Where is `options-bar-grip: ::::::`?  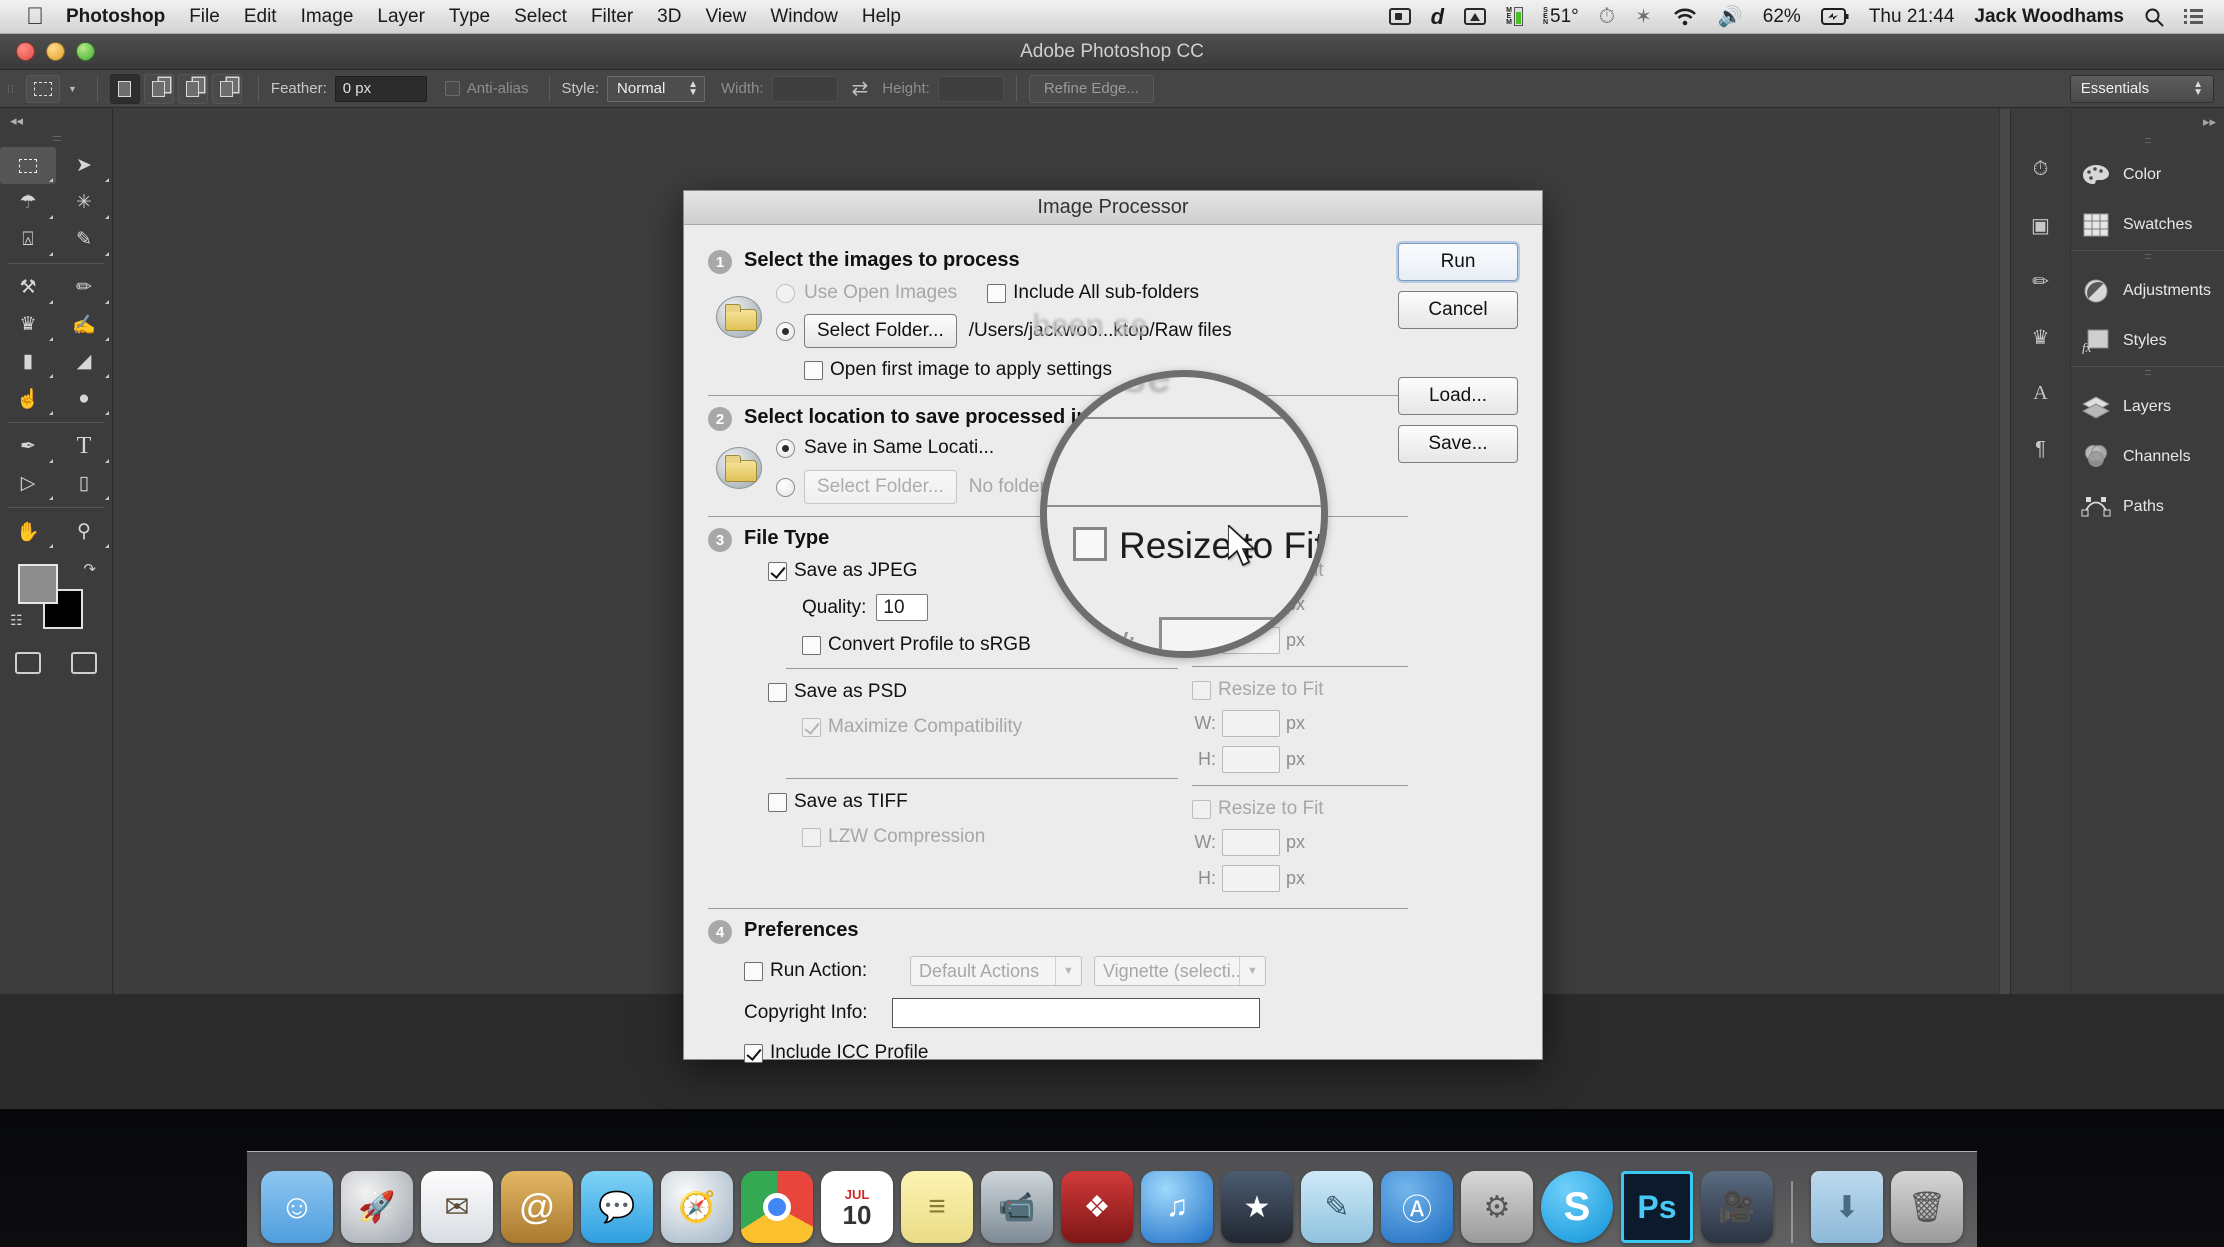 options-bar-grip: :::::: is located at coordinates (11, 88).